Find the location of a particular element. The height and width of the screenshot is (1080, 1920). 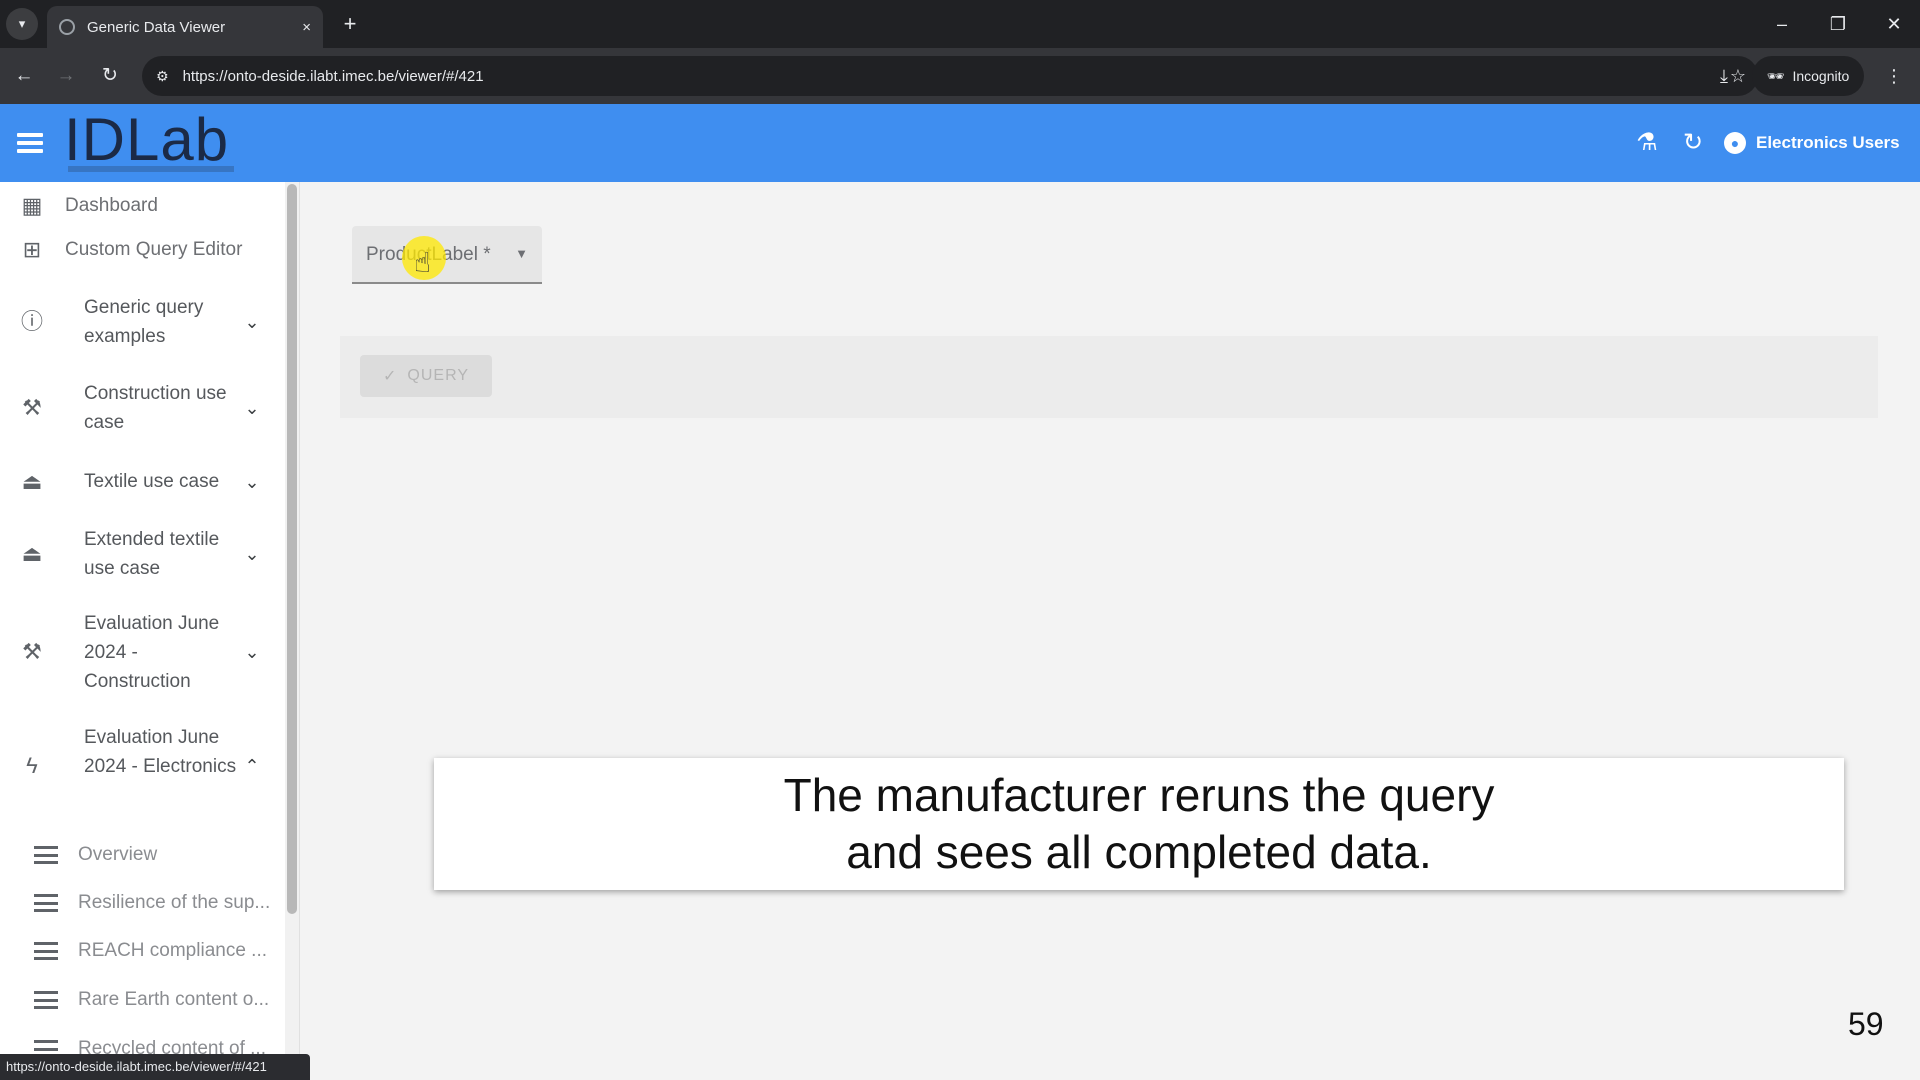

incognito-icon: 🕶 is located at coordinates (1775, 75).